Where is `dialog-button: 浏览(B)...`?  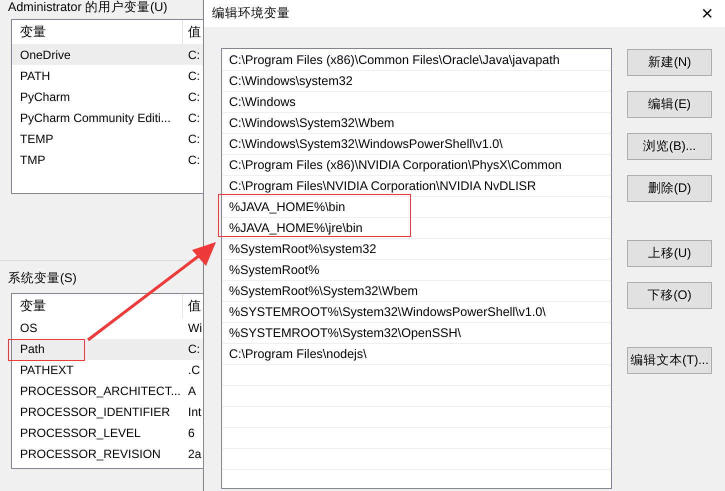
dialog-button: 浏览(B)... is located at coordinates (669, 146).